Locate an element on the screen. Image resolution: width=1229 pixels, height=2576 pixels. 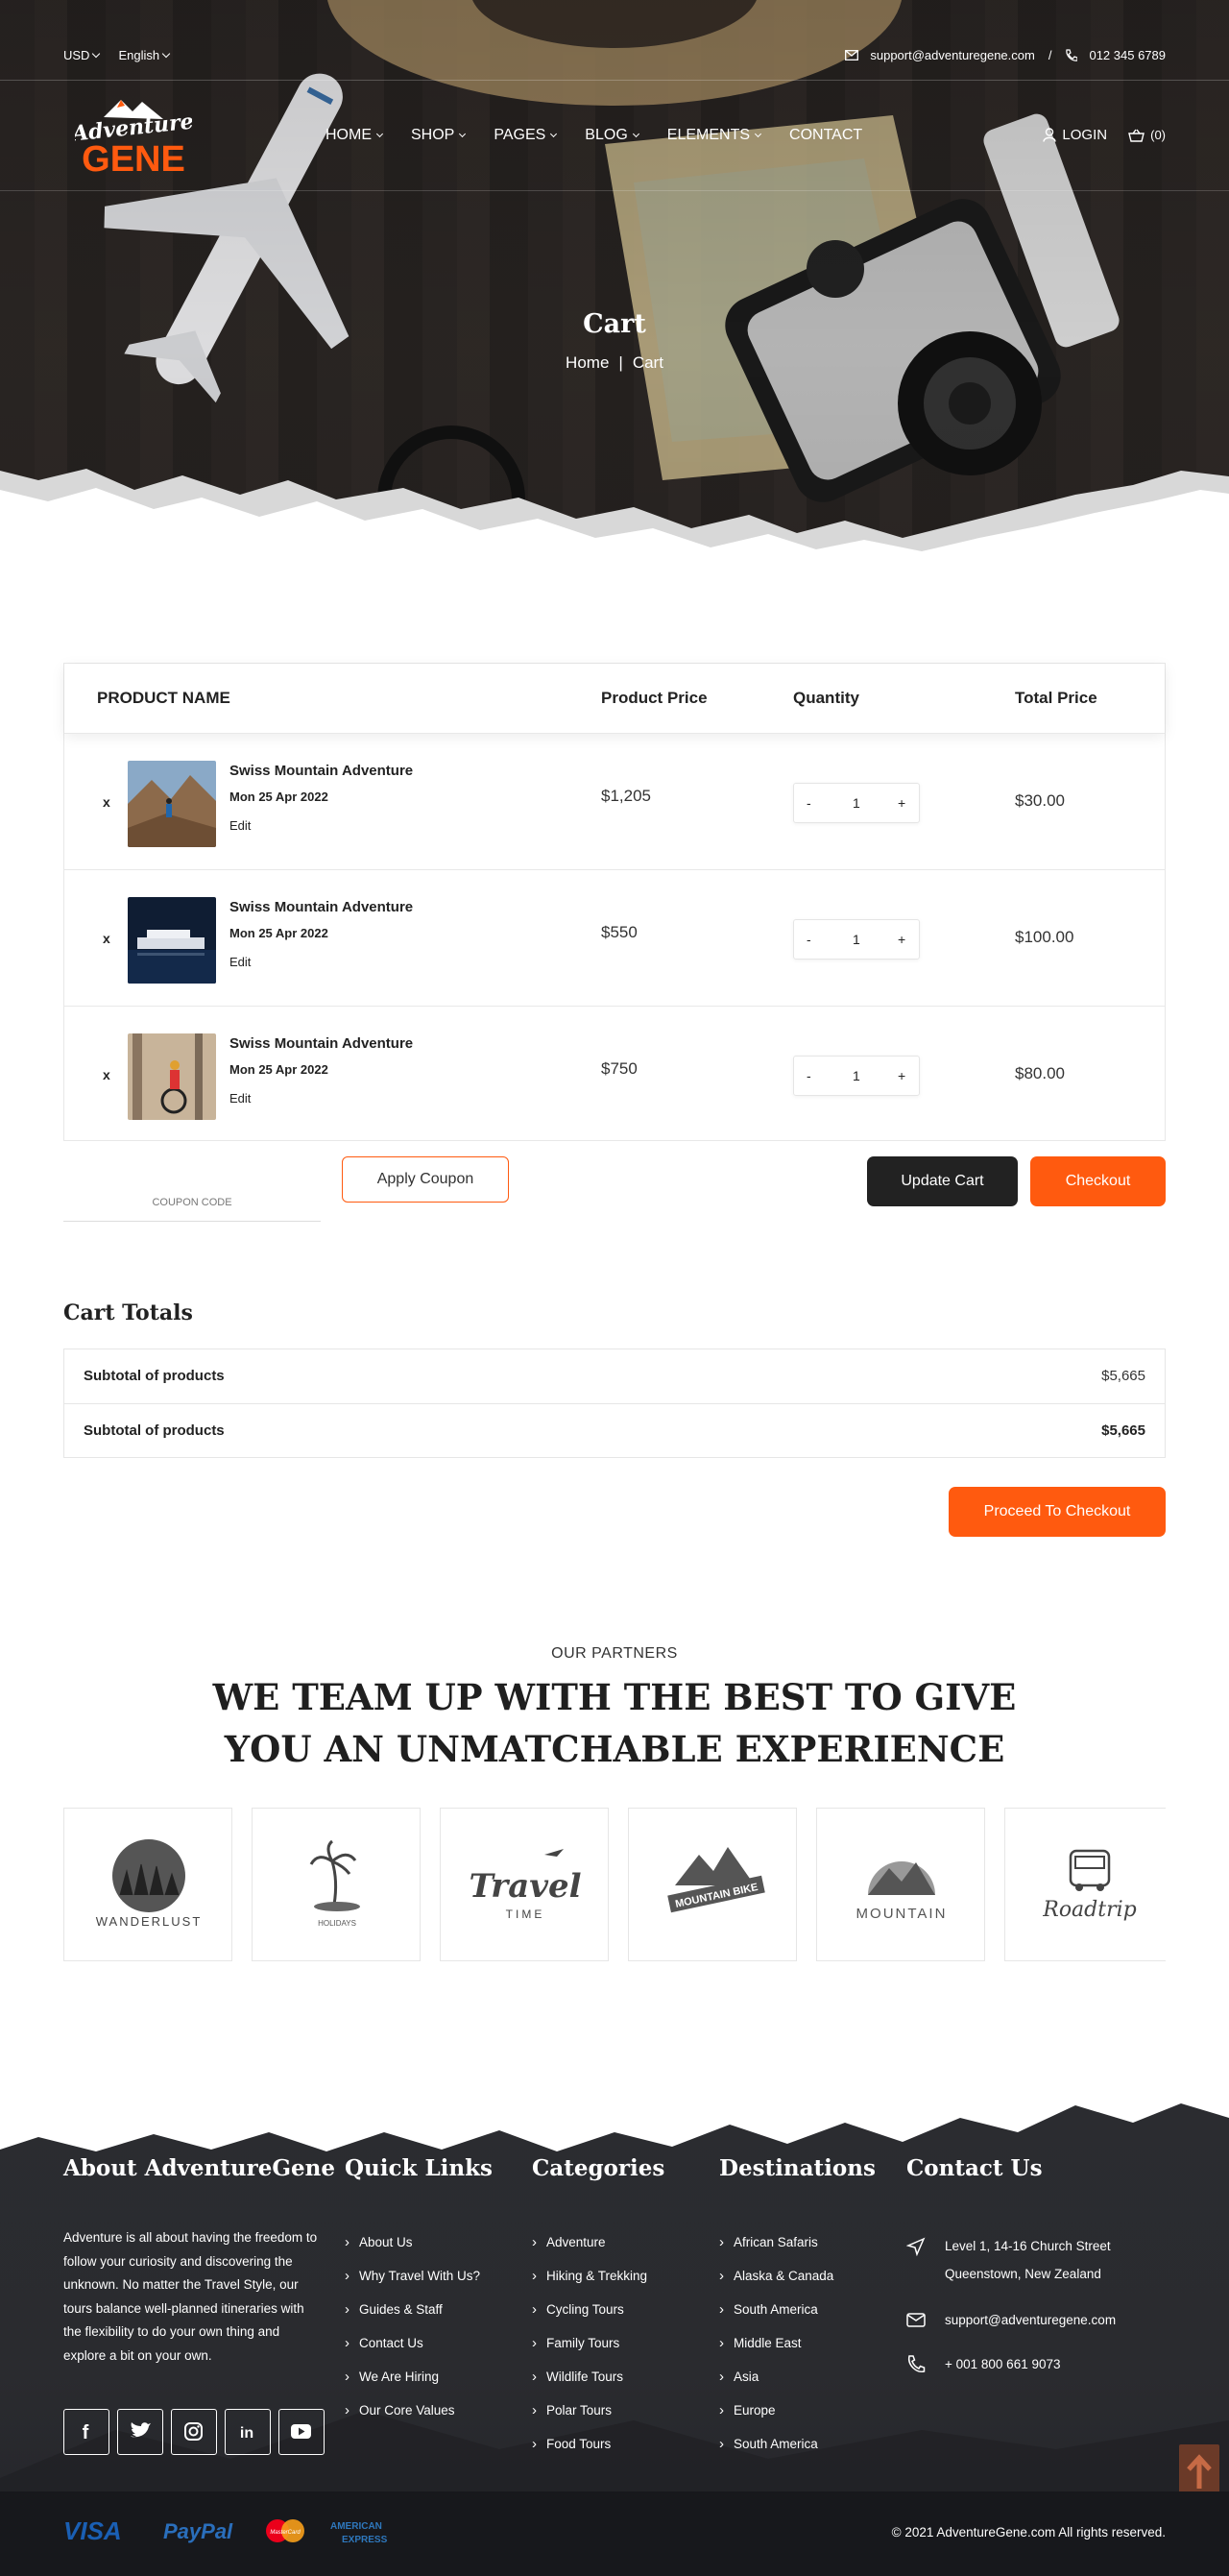
nav-item-pages: PAGES is located at coordinates (526, 135).